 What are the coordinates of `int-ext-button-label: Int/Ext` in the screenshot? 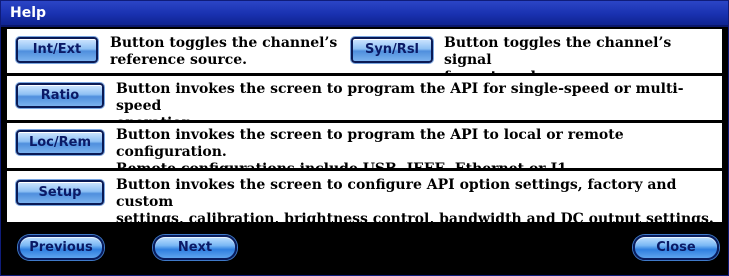 It's located at (57, 49).